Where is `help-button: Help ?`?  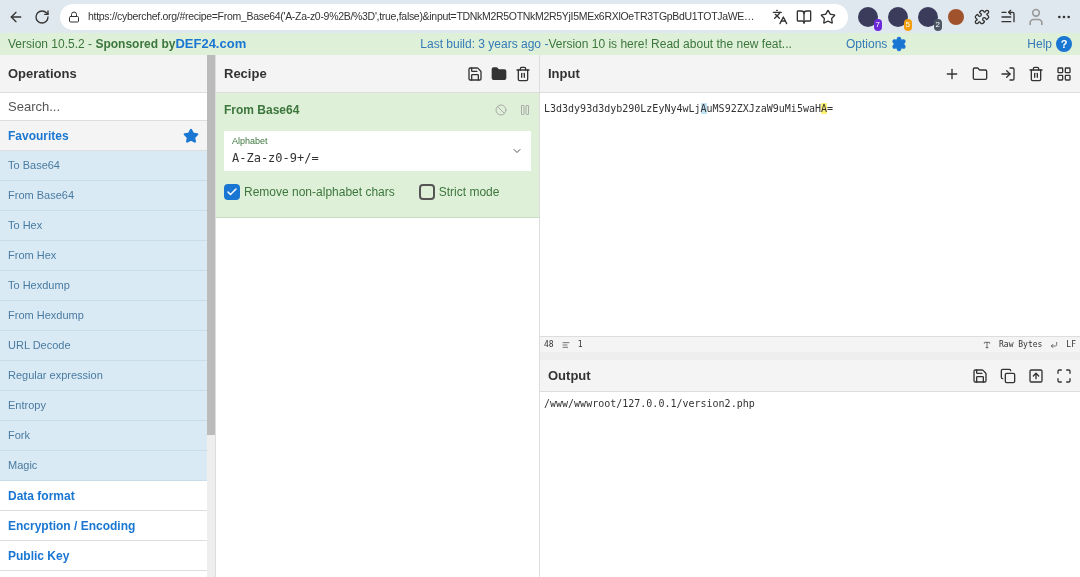 help-button: Help ? is located at coordinates (1049, 44).